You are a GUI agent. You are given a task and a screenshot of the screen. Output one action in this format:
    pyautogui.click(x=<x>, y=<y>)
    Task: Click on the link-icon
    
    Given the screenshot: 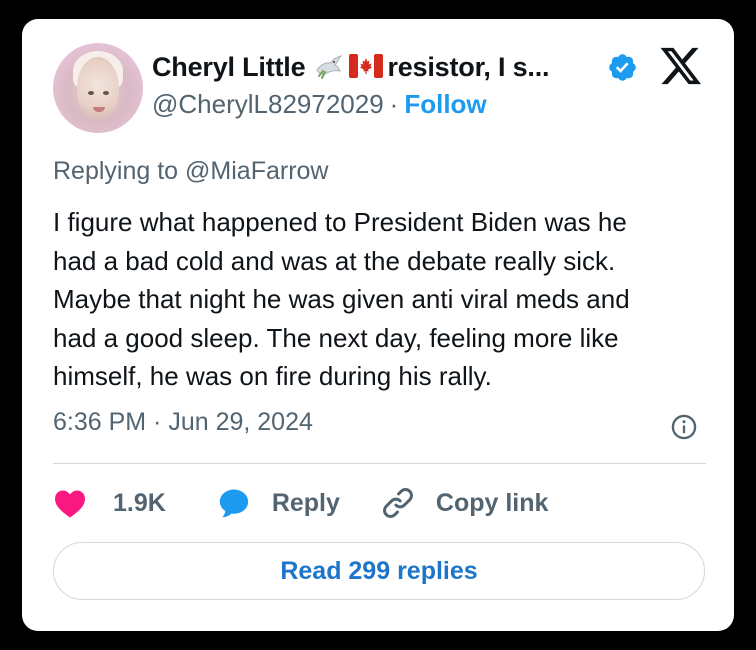 What is the action you would take?
    pyautogui.click(x=398, y=503)
    